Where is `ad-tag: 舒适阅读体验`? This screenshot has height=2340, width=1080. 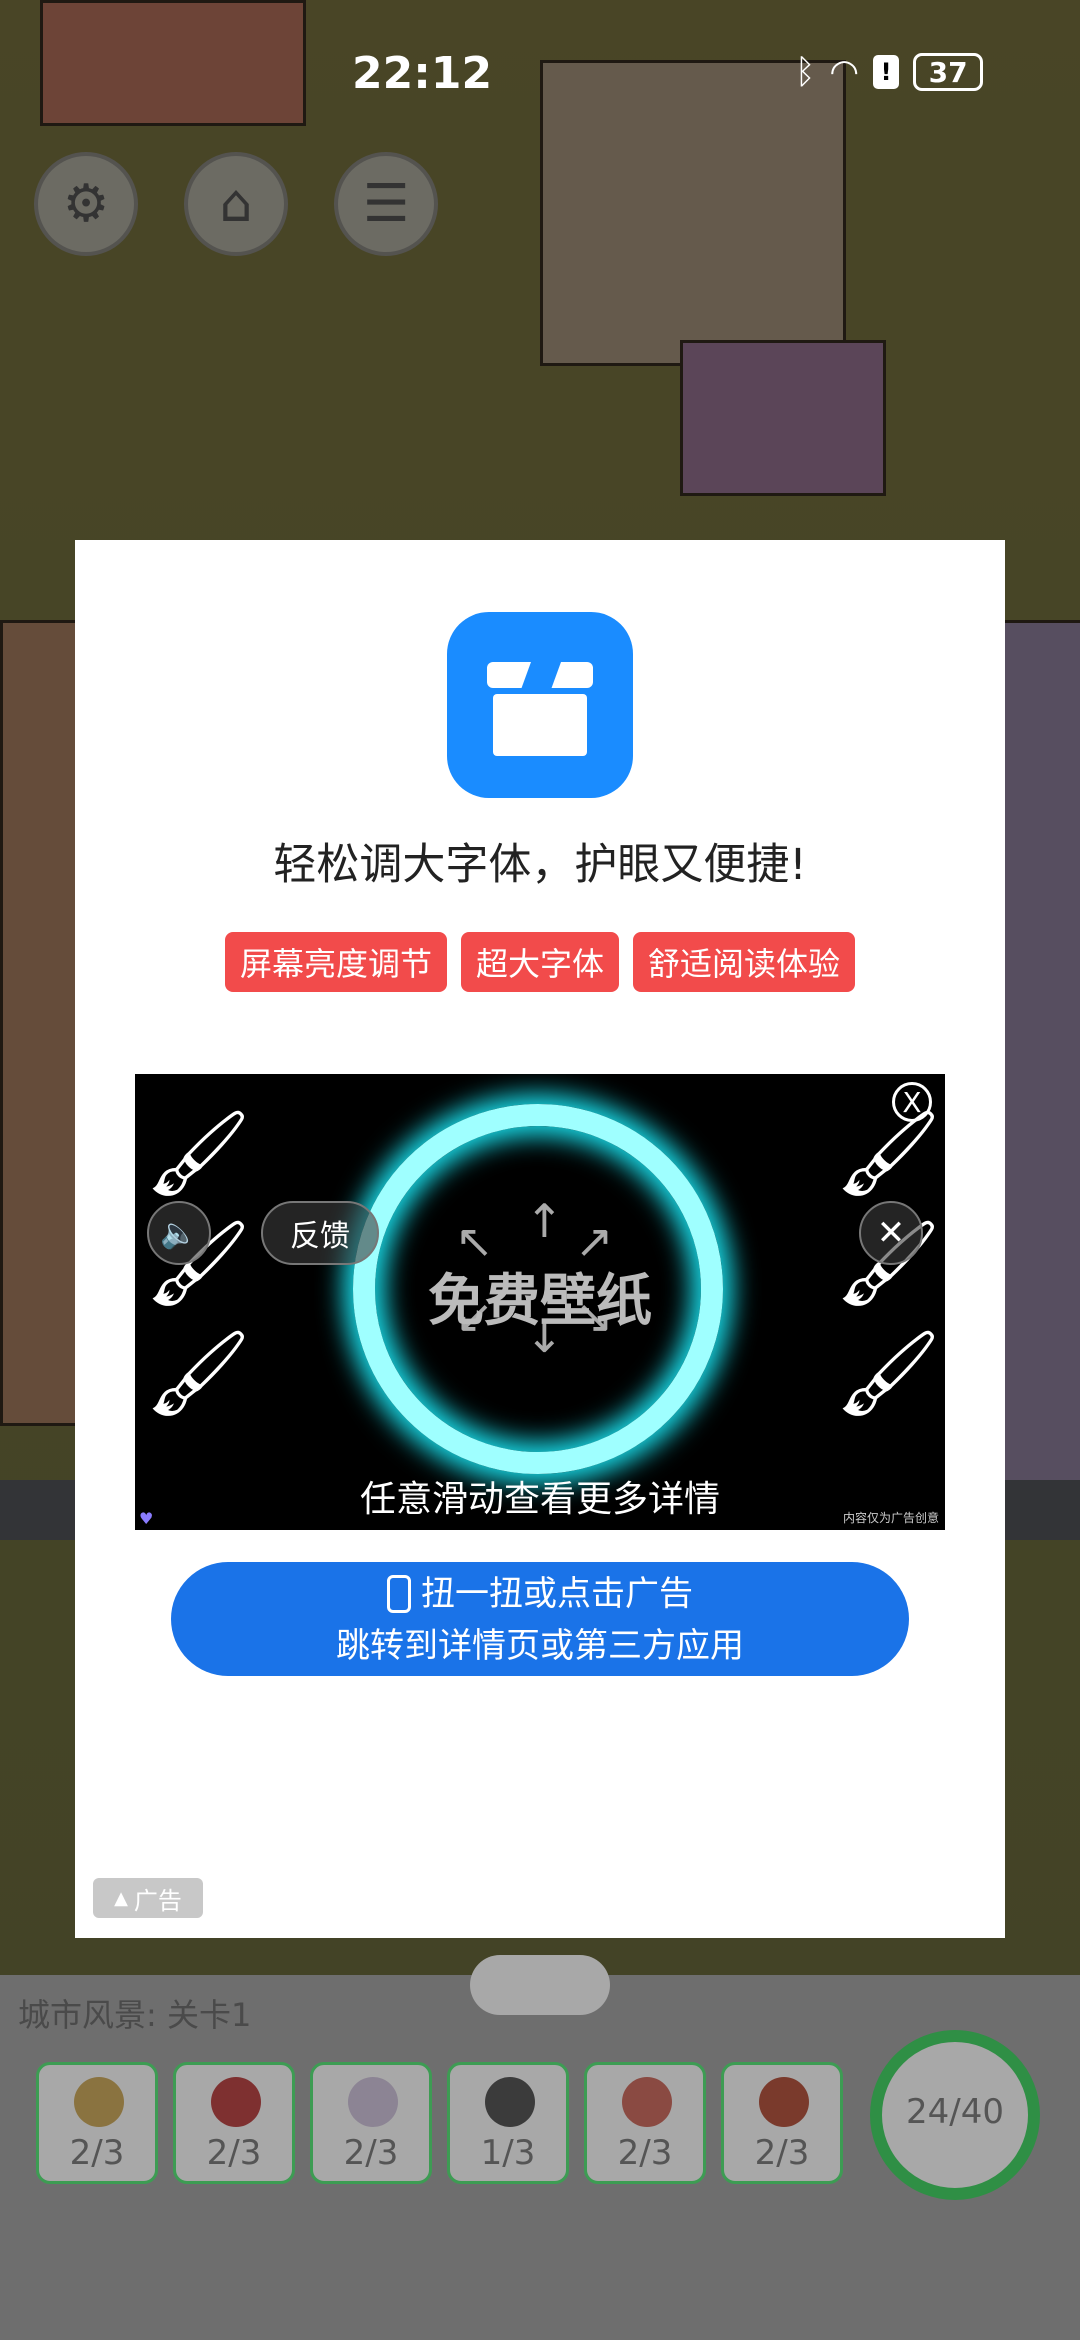
ad-tag: 舒适阅读体验 is located at coordinates (744, 962).